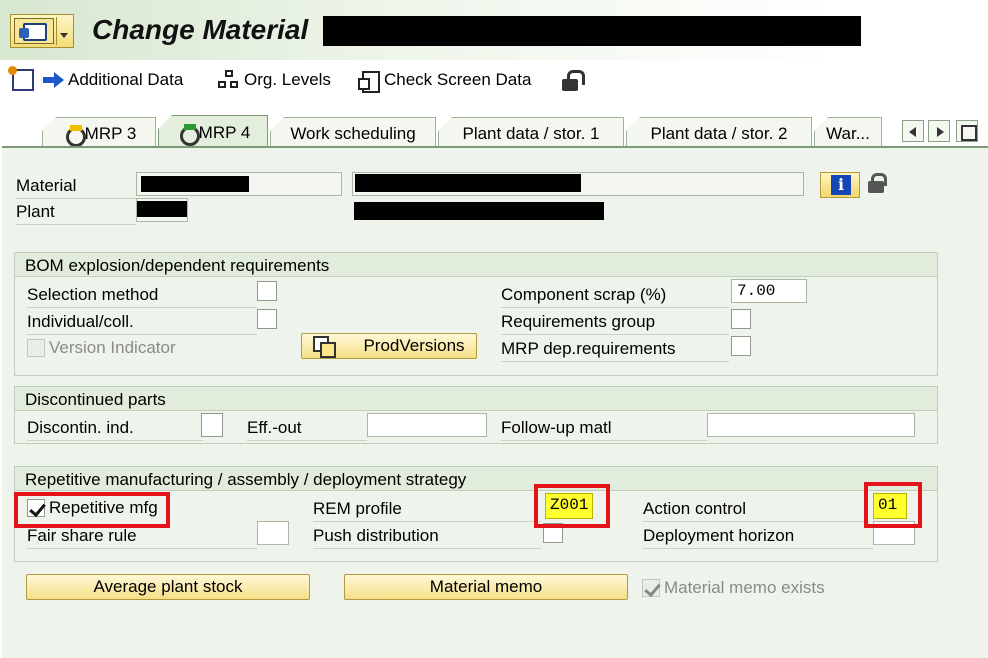  What do you see at coordinates (93, 294) in the screenshot?
I see `selection-method-label: Selection method` at bounding box center [93, 294].